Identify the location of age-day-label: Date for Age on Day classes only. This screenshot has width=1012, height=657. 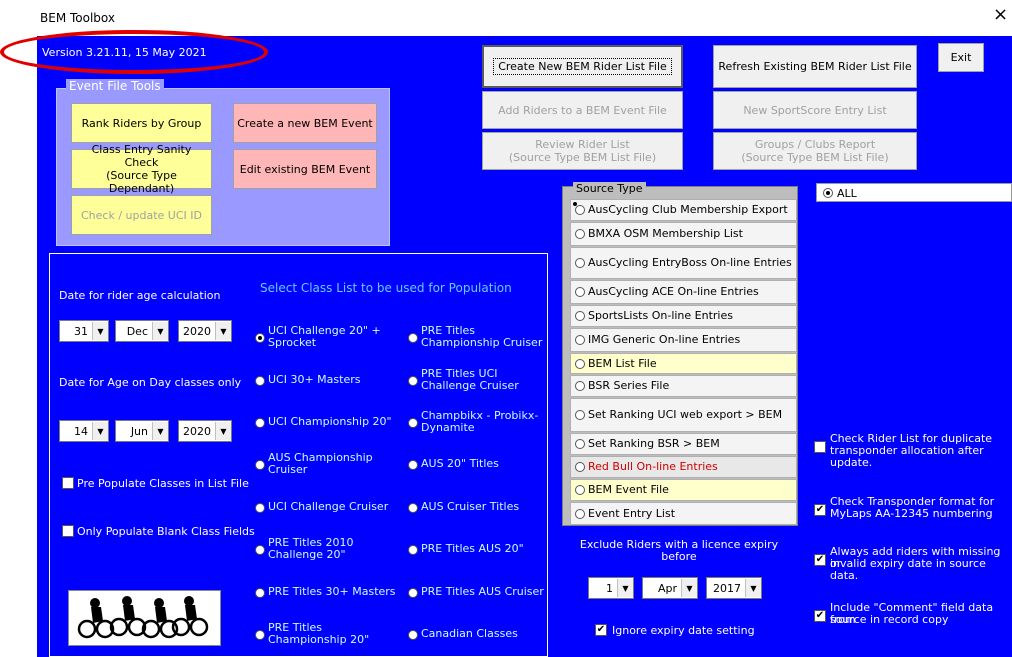
(150, 382).